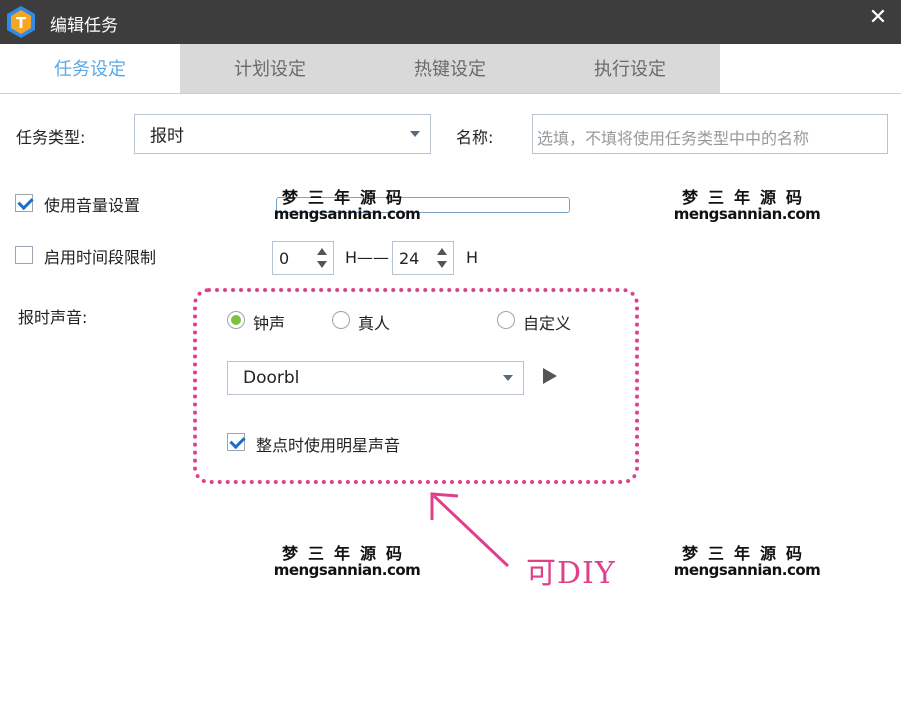 The image size is (901, 708). I want to click on radio-bell, so click(236, 320).